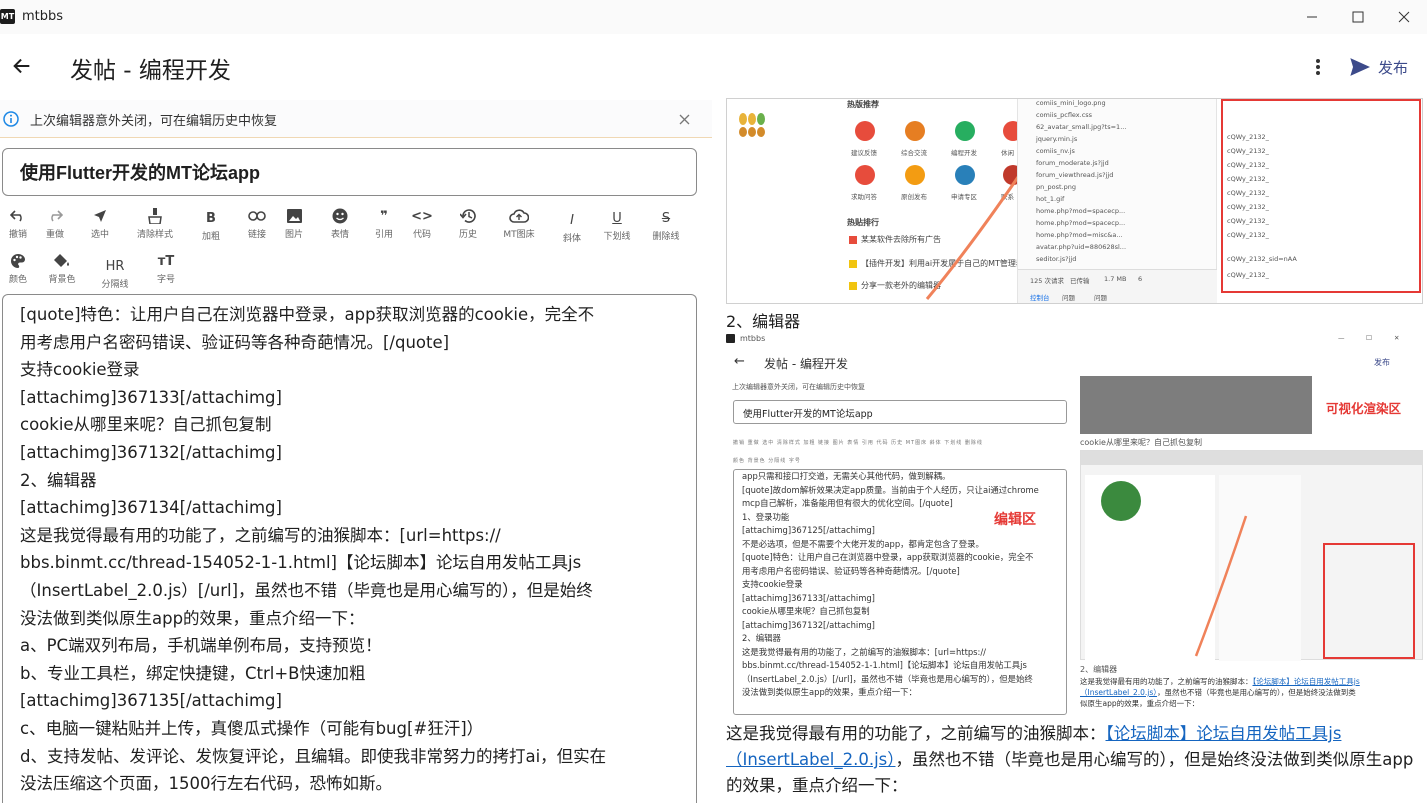 This screenshot has width=1427, height=803. I want to click on devtools-tab: 控制台, so click(1040, 297).